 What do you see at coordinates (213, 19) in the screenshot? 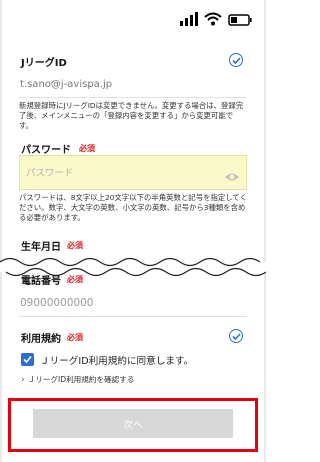
I see `wifi-icon` at bounding box center [213, 19].